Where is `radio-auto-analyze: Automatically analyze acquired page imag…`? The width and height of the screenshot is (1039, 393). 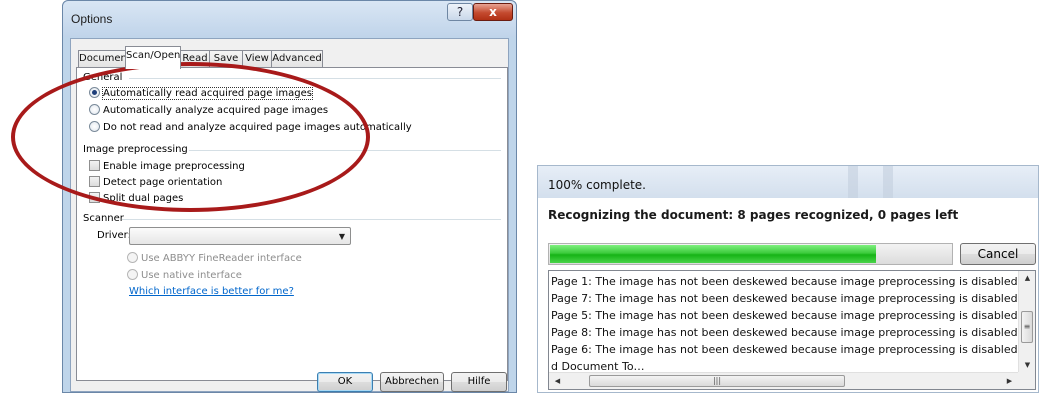
radio-auto-analyze: Automatically analyze acquired page imag… is located at coordinates (208, 110).